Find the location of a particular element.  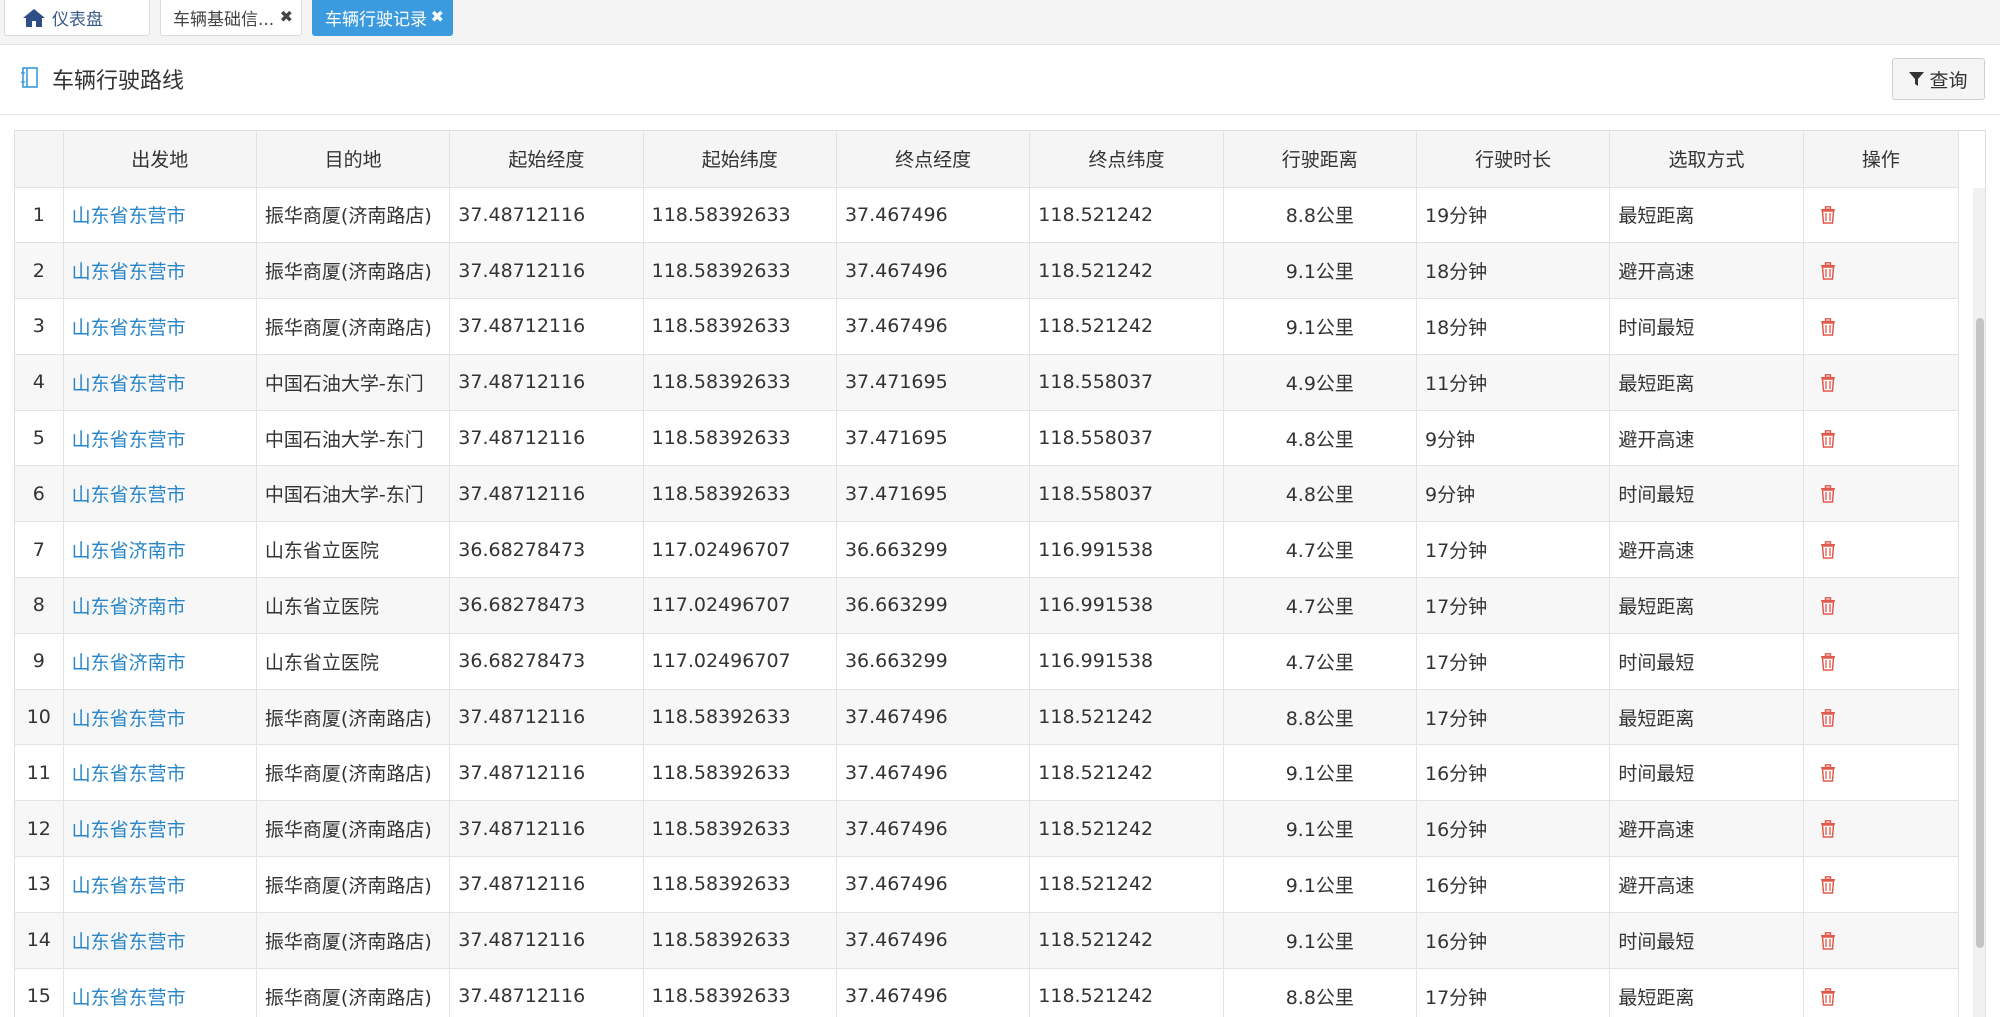

row-index: 15 is located at coordinates (39, 992).